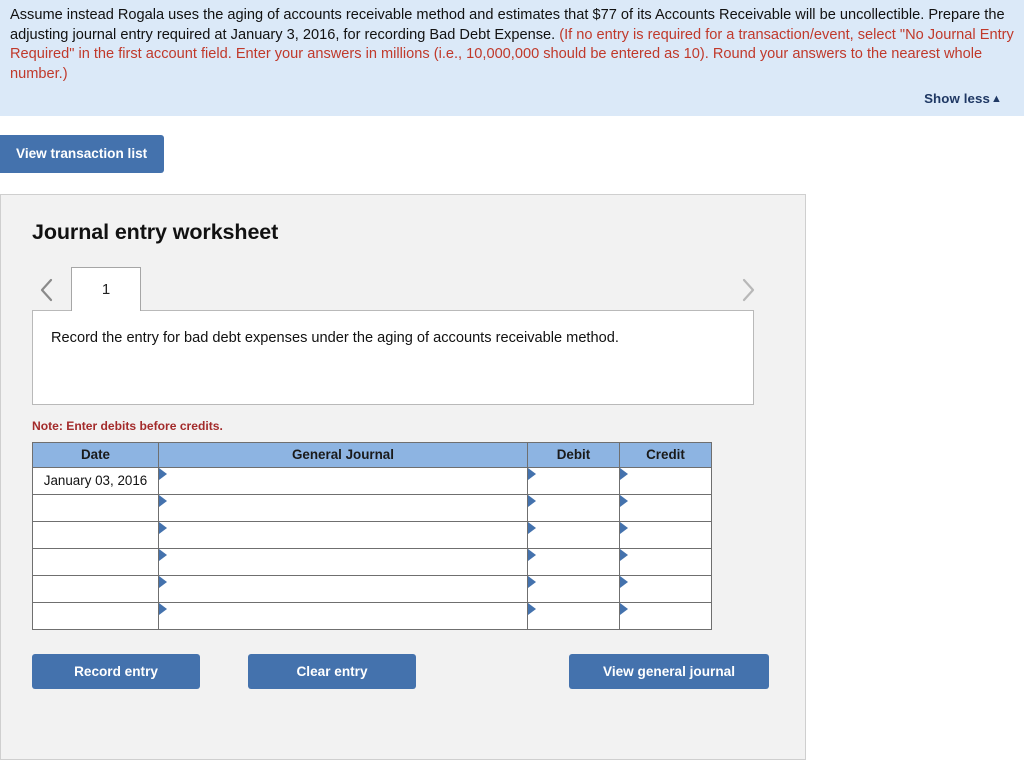  What do you see at coordinates (116, 671) in the screenshot?
I see `record-entry-button: Record entry` at bounding box center [116, 671].